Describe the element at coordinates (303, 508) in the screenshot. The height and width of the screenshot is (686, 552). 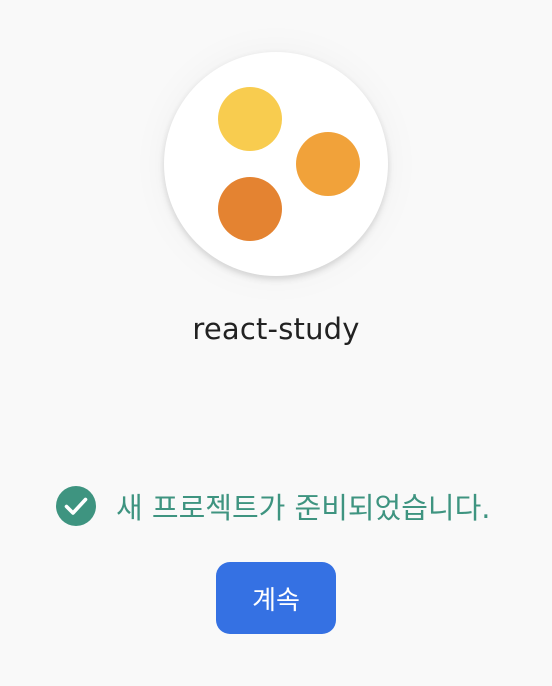
I see `status-message: 새 프로젝트가 준비되었습니다.` at that location.